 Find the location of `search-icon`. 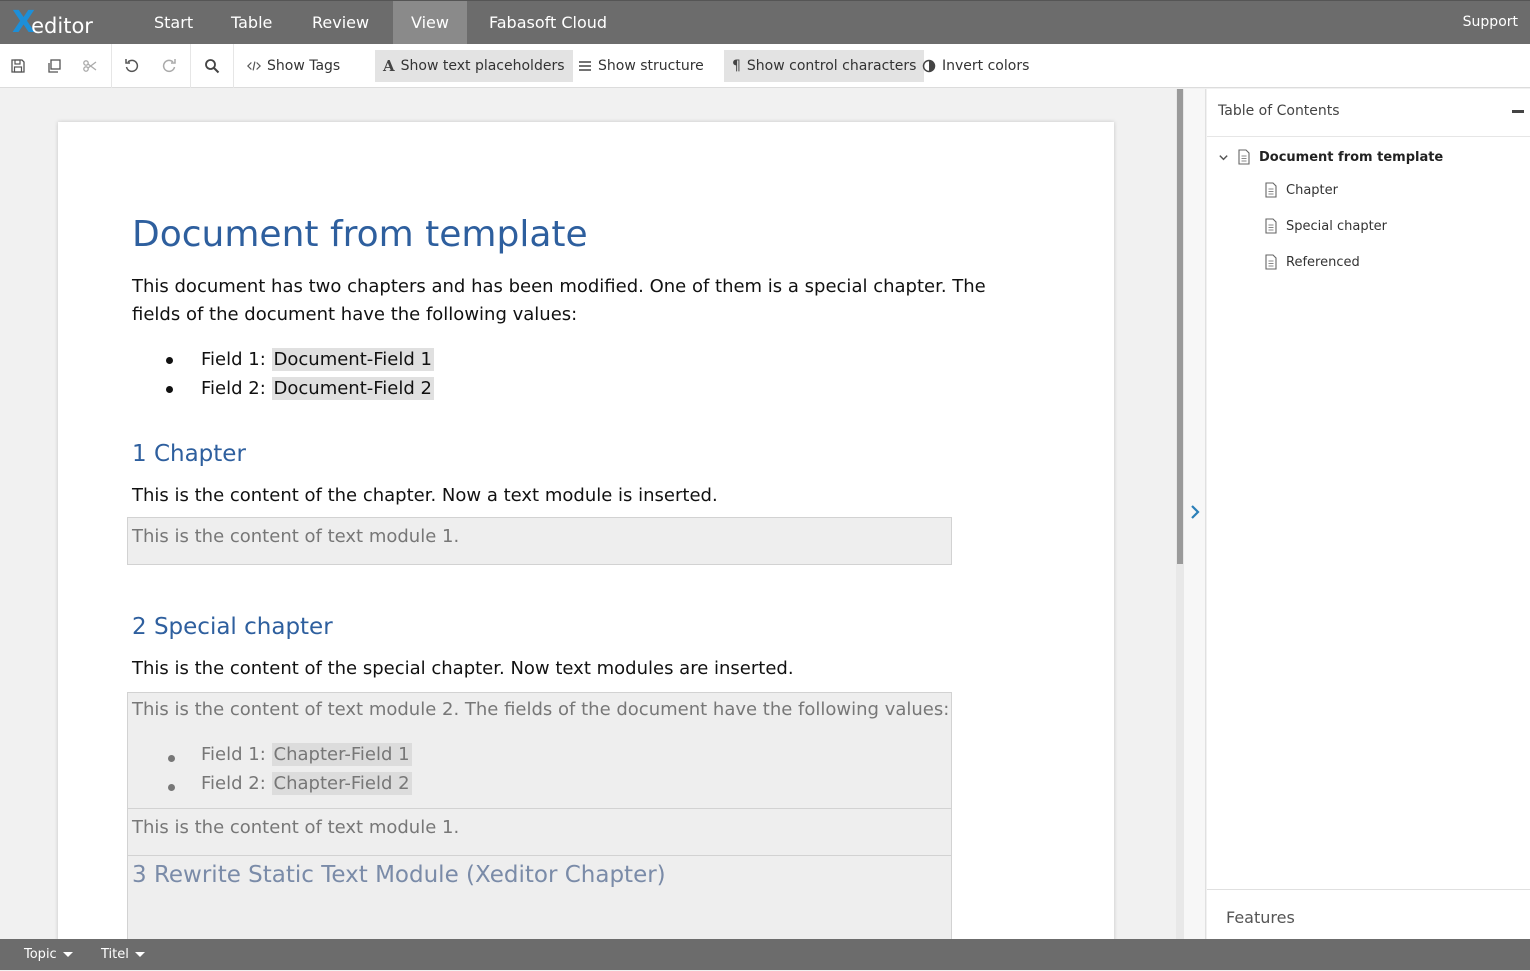

search-icon is located at coordinates (212, 66).